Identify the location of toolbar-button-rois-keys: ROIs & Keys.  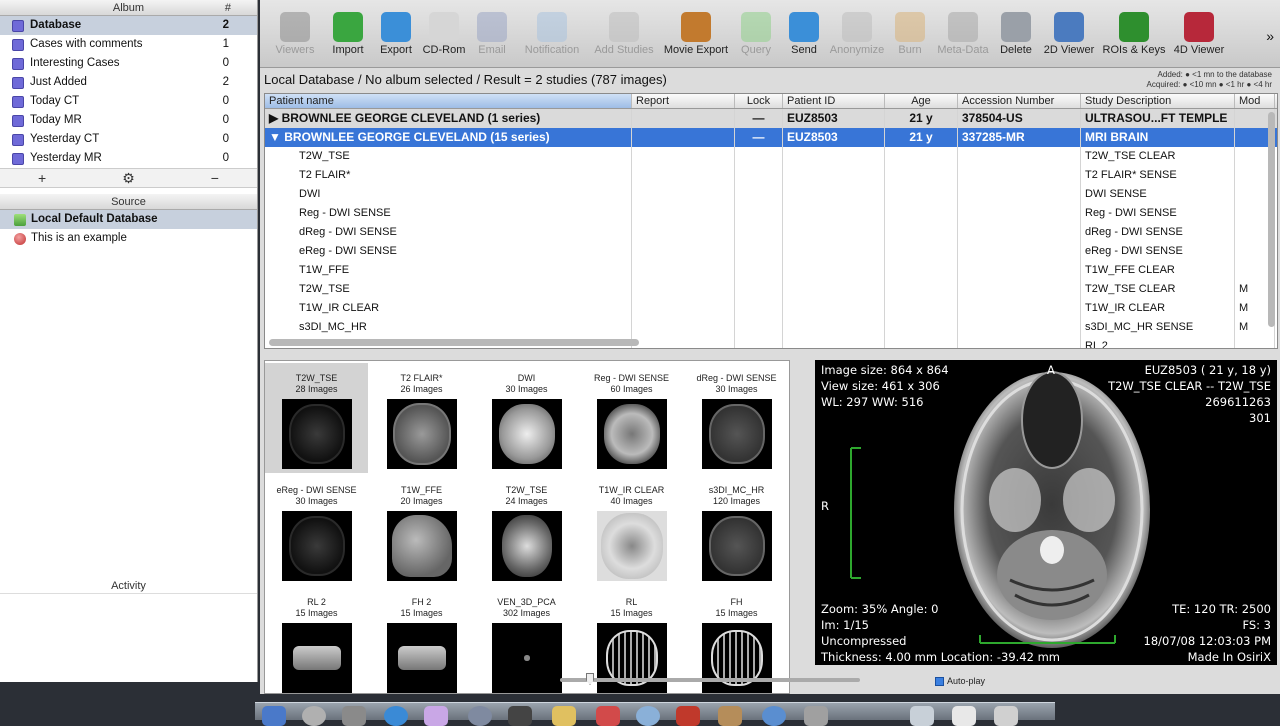
(1134, 28).